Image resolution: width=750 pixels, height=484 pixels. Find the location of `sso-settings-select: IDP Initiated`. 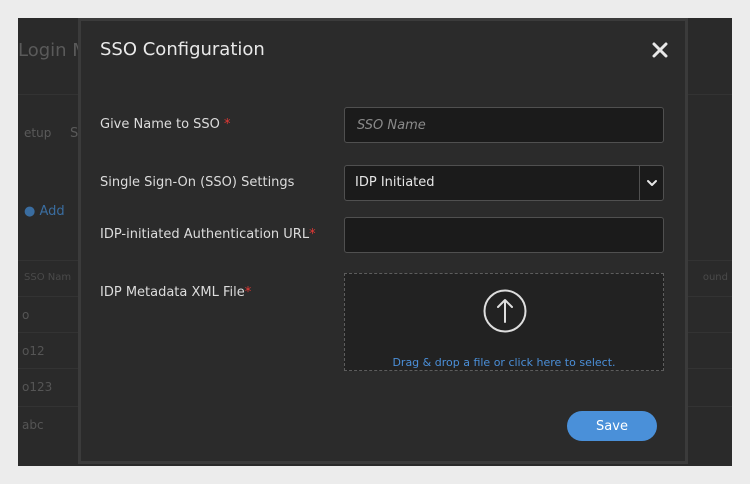

sso-settings-select: IDP Initiated is located at coordinates (504, 183).